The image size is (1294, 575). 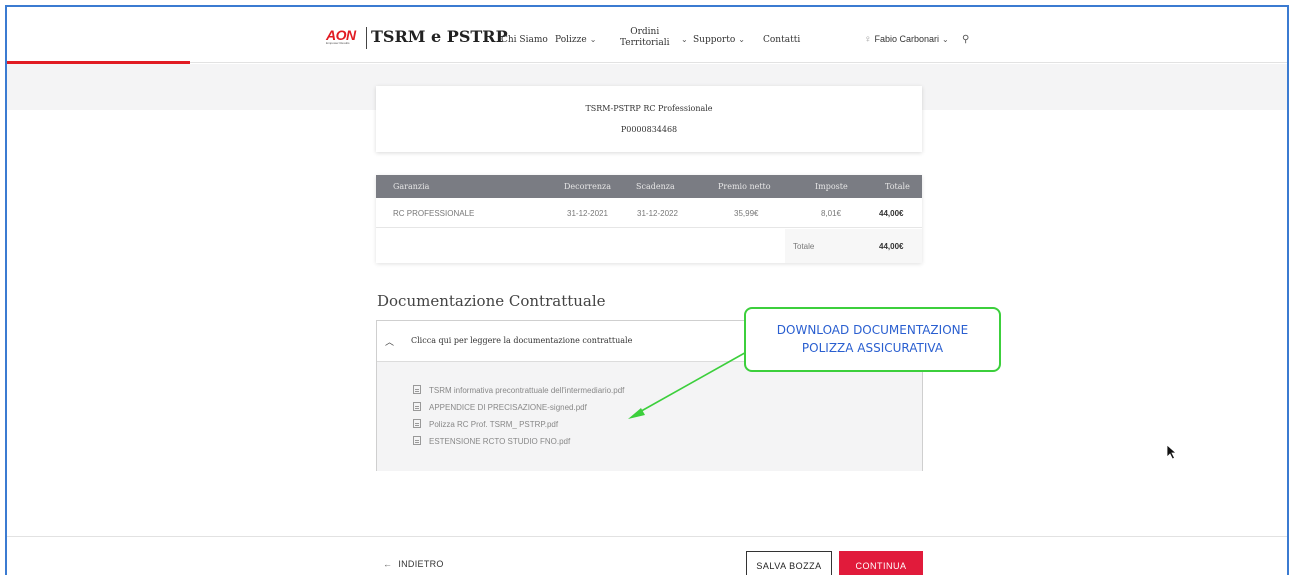 What do you see at coordinates (746, 213) in the screenshot?
I see `cell-premio: 35,99€` at bounding box center [746, 213].